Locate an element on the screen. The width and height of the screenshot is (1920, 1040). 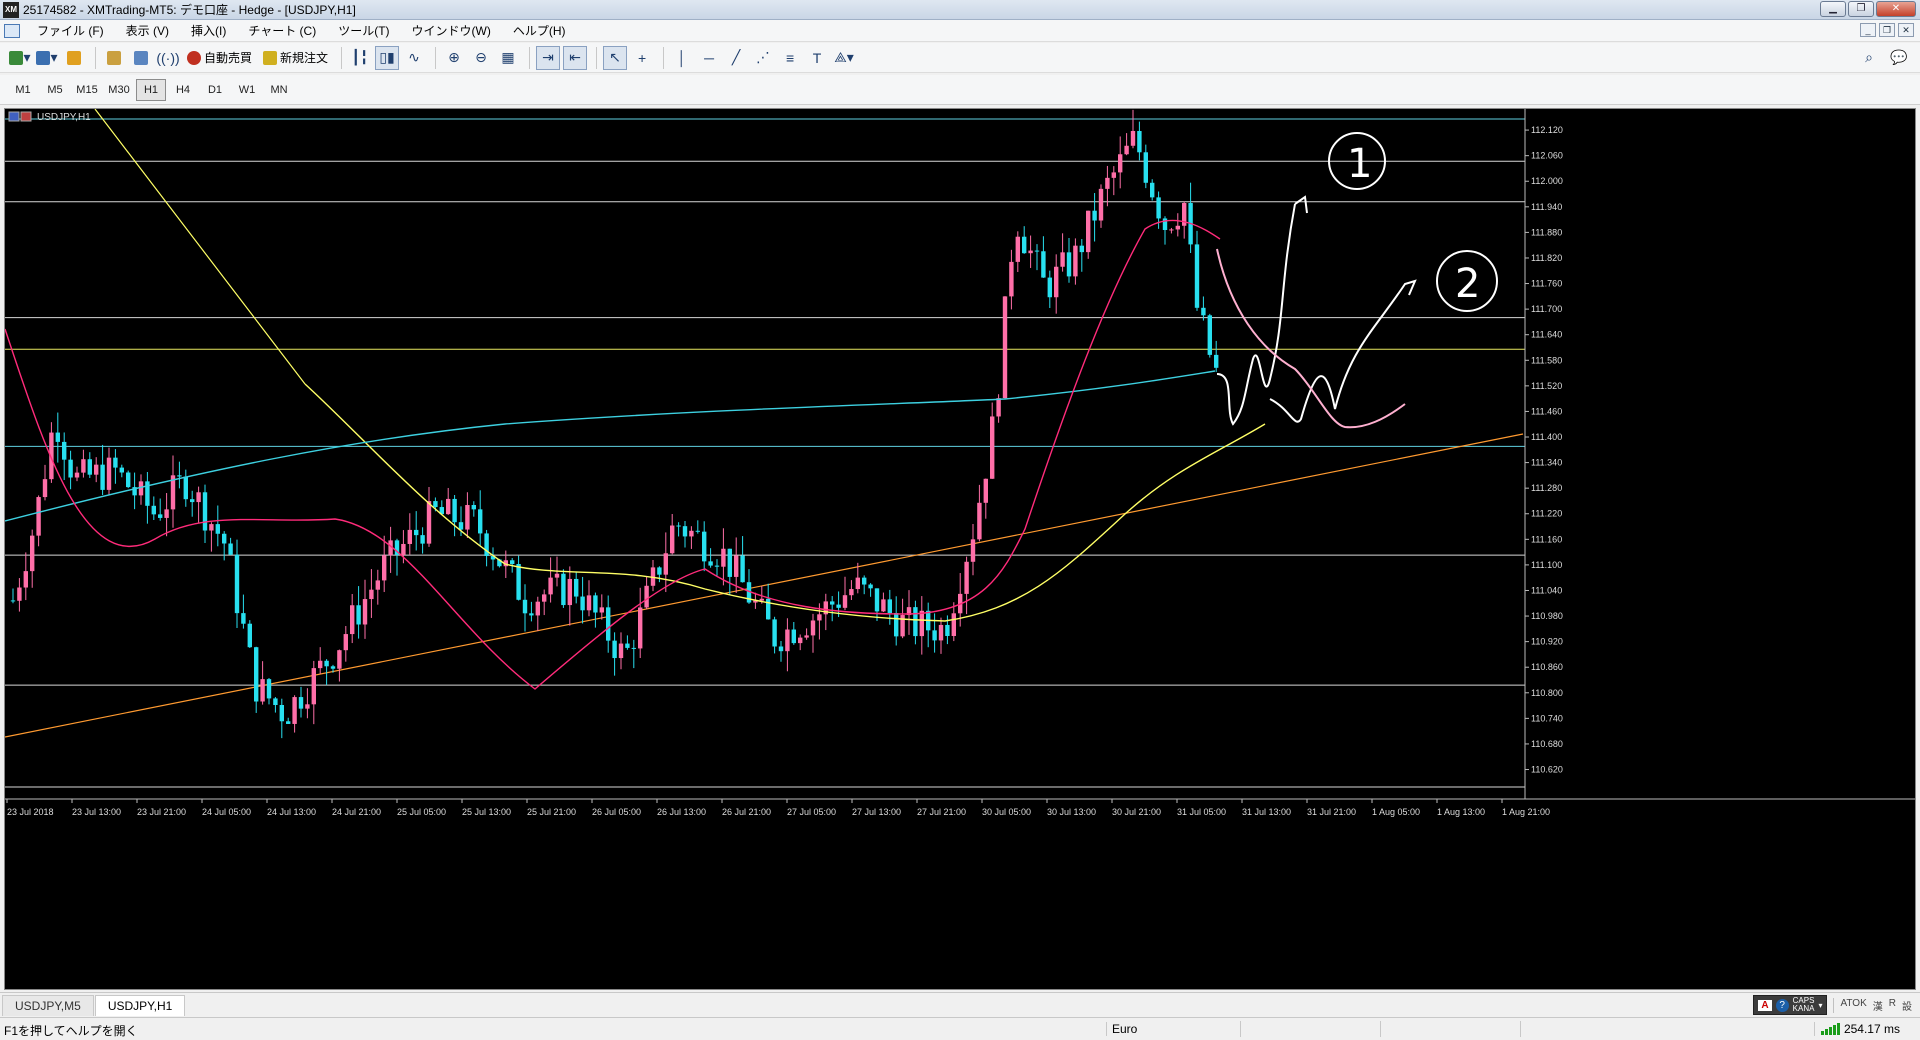
channel-icon: ≡ is located at coordinates (790, 58).